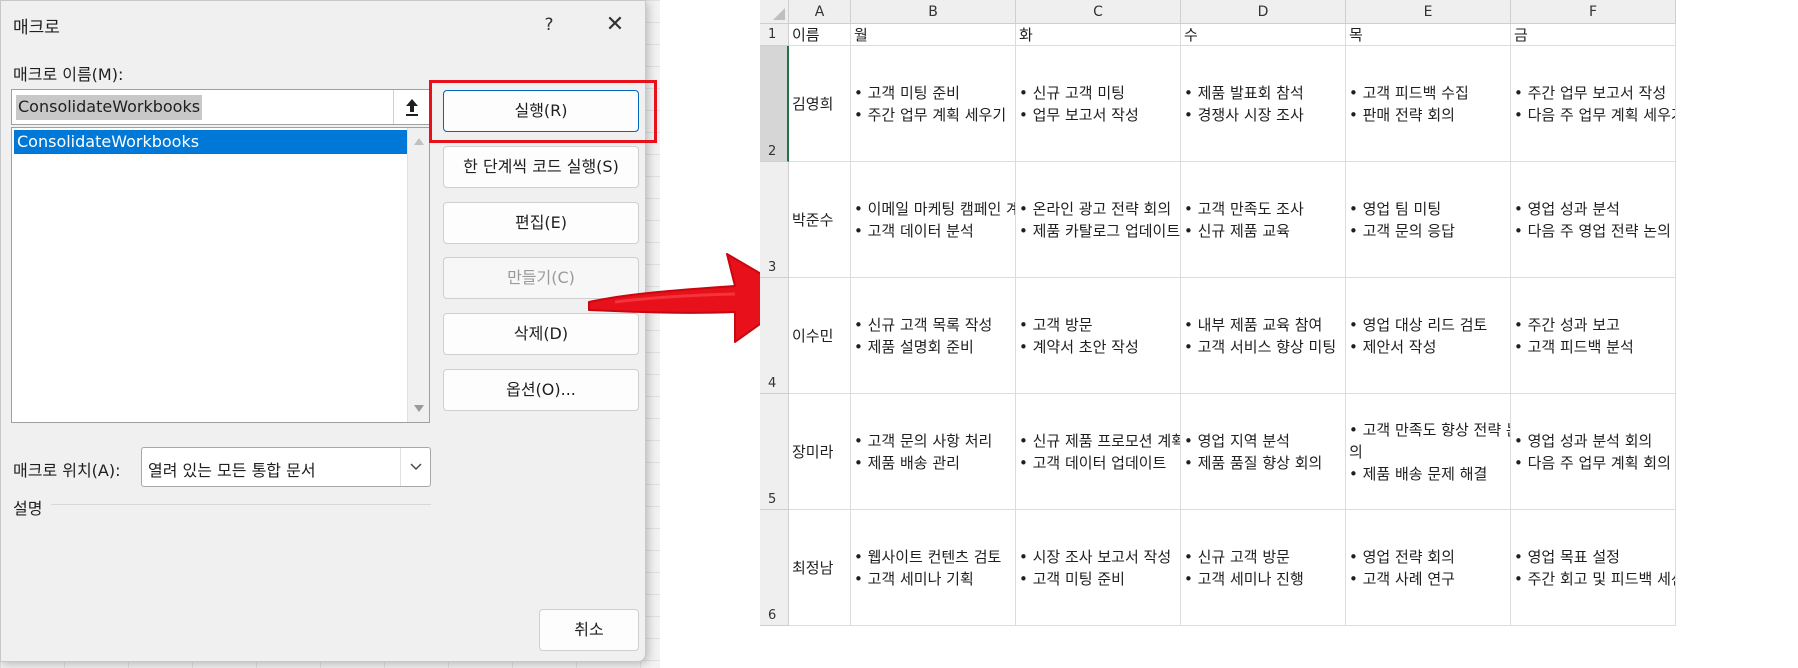 This screenshot has width=1798, height=668. I want to click on task-cell: • 영업 목표 설정 • 주간 회고 및 피드백 세션, so click(1593, 568).